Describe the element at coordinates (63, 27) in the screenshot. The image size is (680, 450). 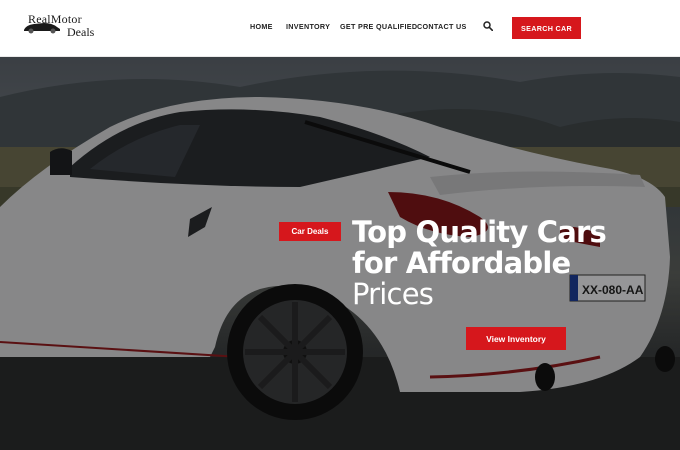
I see `site-logo: RealMotor Deals` at that location.